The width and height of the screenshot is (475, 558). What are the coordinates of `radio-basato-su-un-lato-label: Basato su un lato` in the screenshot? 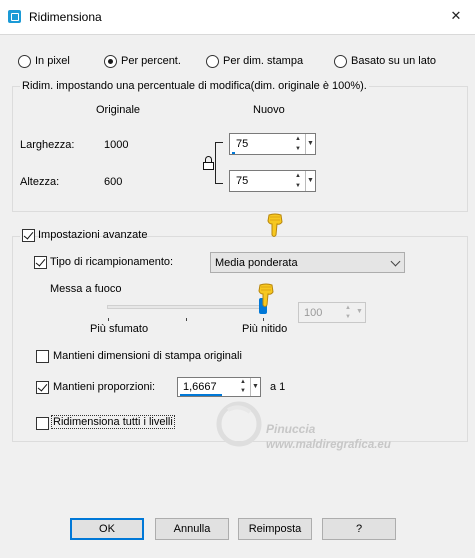 It's located at (394, 61).